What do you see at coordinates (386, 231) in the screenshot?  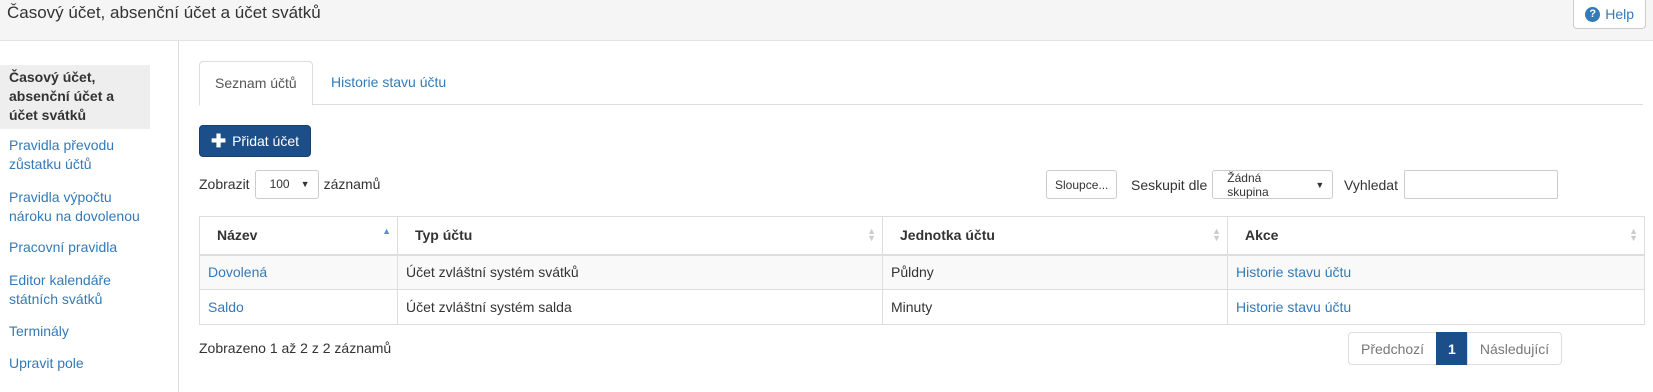 I see `sort-asc-icon: ▲` at bounding box center [386, 231].